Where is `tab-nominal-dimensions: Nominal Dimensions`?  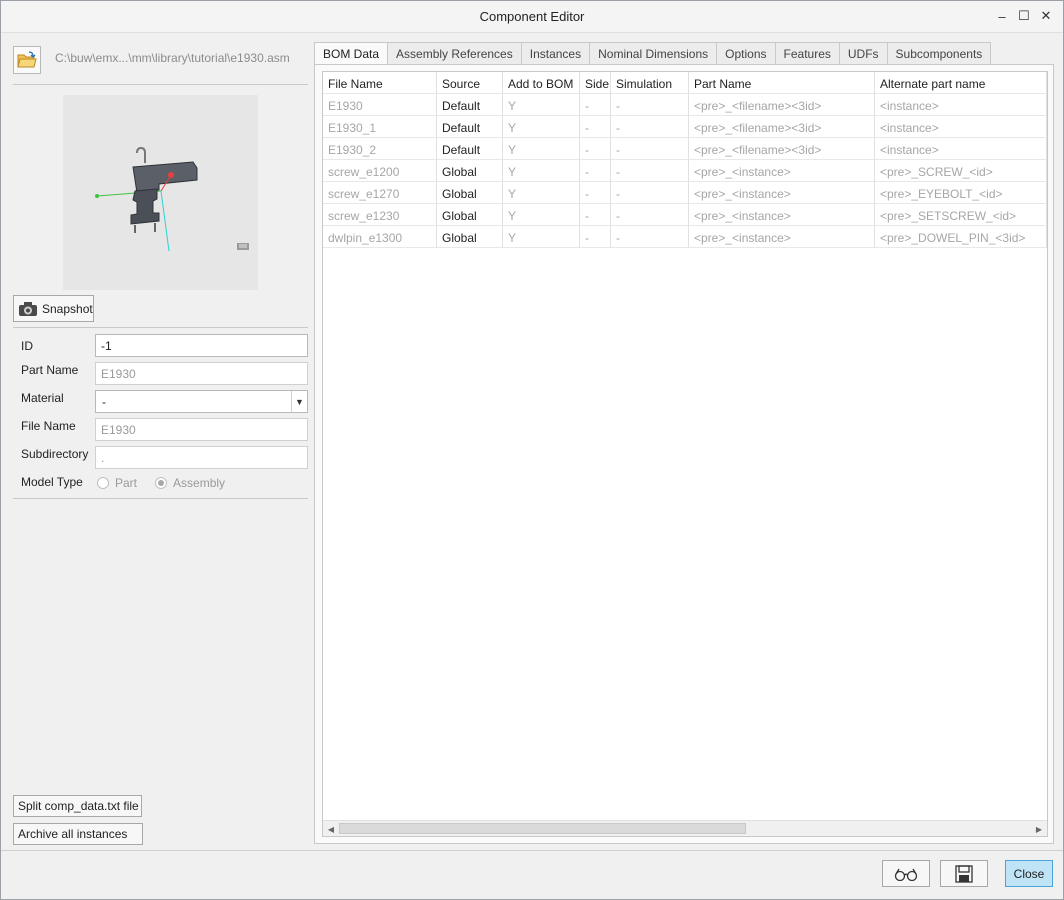
tab-nominal-dimensions: Nominal Dimensions is located at coordinates (654, 53).